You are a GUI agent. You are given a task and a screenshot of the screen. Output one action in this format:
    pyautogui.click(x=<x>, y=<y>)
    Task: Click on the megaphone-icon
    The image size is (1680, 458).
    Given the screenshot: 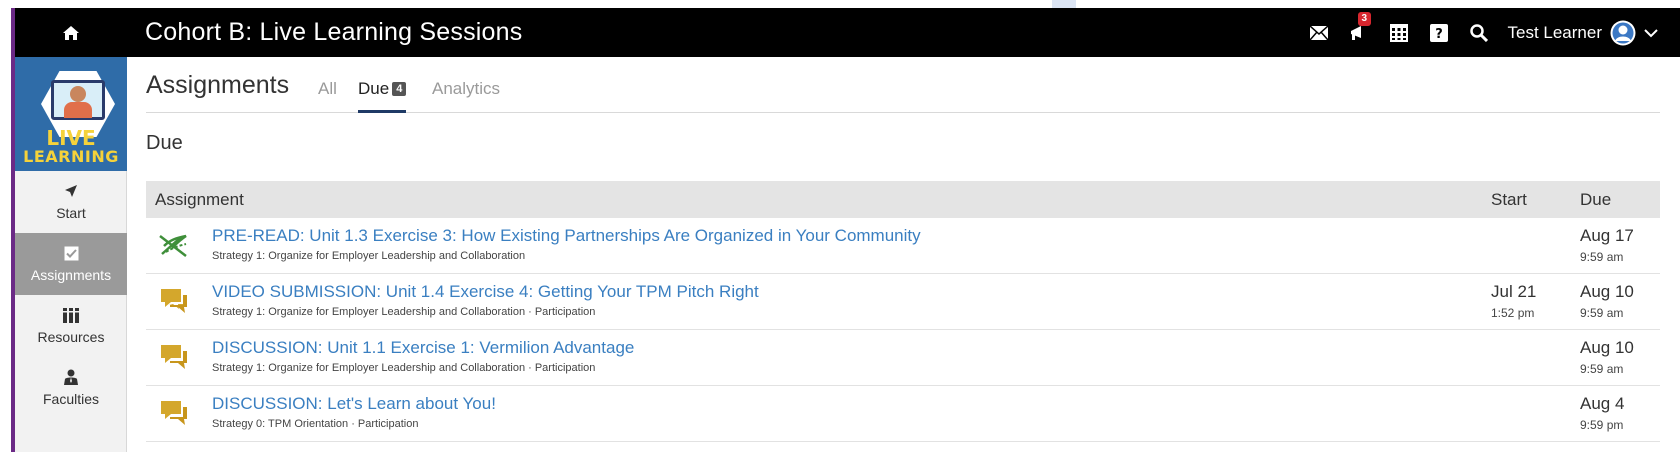 What is the action you would take?
    pyautogui.click(x=1355, y=32)
    